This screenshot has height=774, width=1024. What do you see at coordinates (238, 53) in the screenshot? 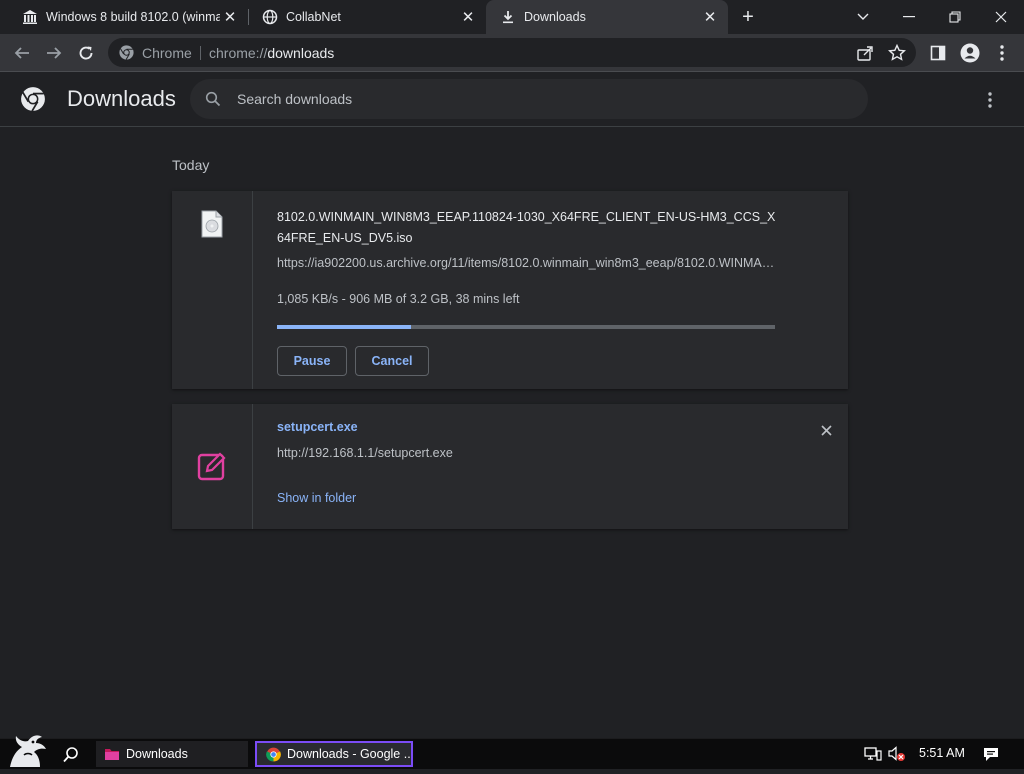
I see `url-scheme: chrome://` at bounding box center [238, 53].